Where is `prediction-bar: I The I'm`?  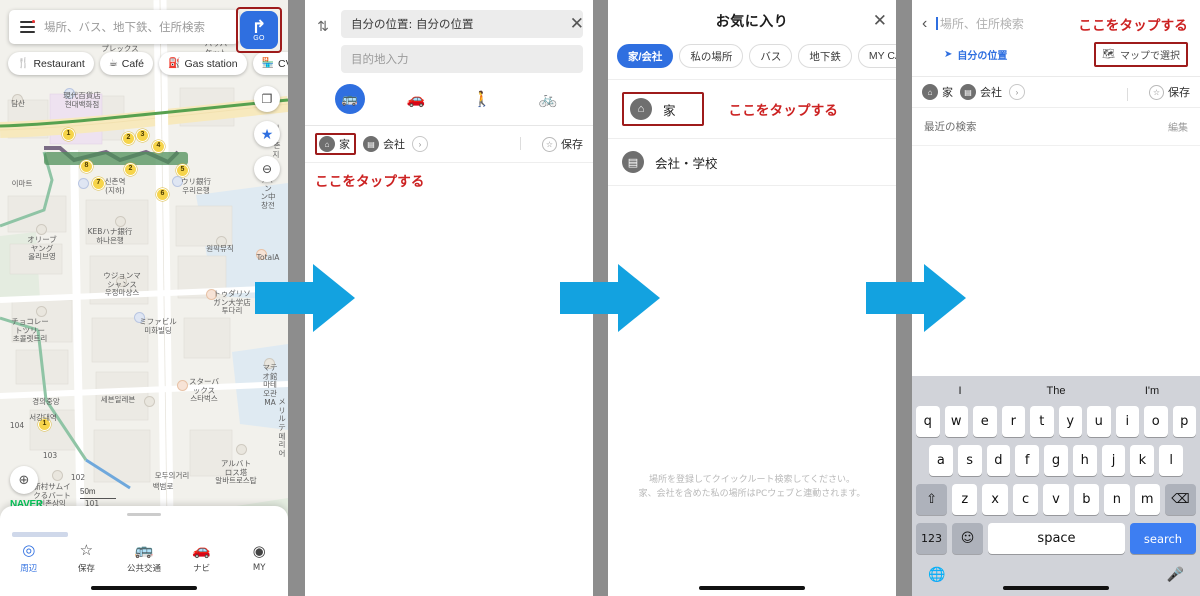 prediction-bar: I The I'm is located at coordinates (1056, 391).